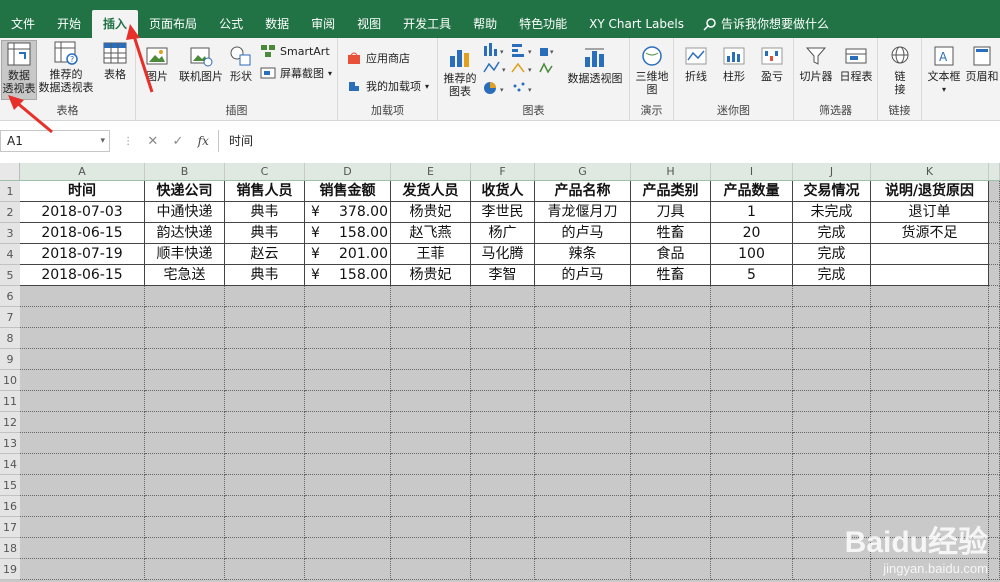 The width and height of the screenshot is (1000, 582). I want to click on cell-K8, so click(930, 338).